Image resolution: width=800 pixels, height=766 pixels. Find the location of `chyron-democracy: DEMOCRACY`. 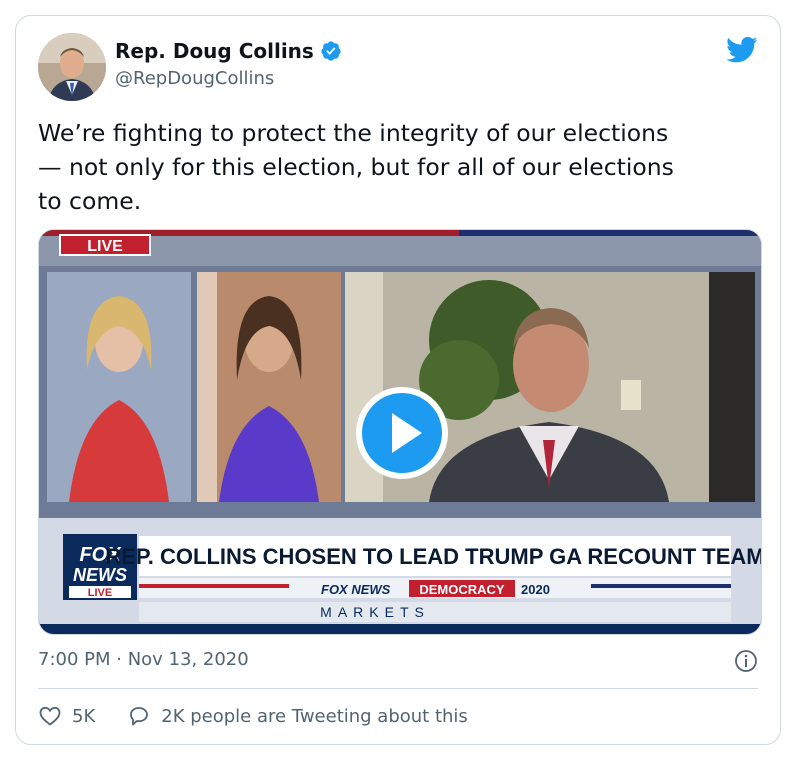

chyron-democracy: DEMOCRACY is located at coordinates (462, 589).